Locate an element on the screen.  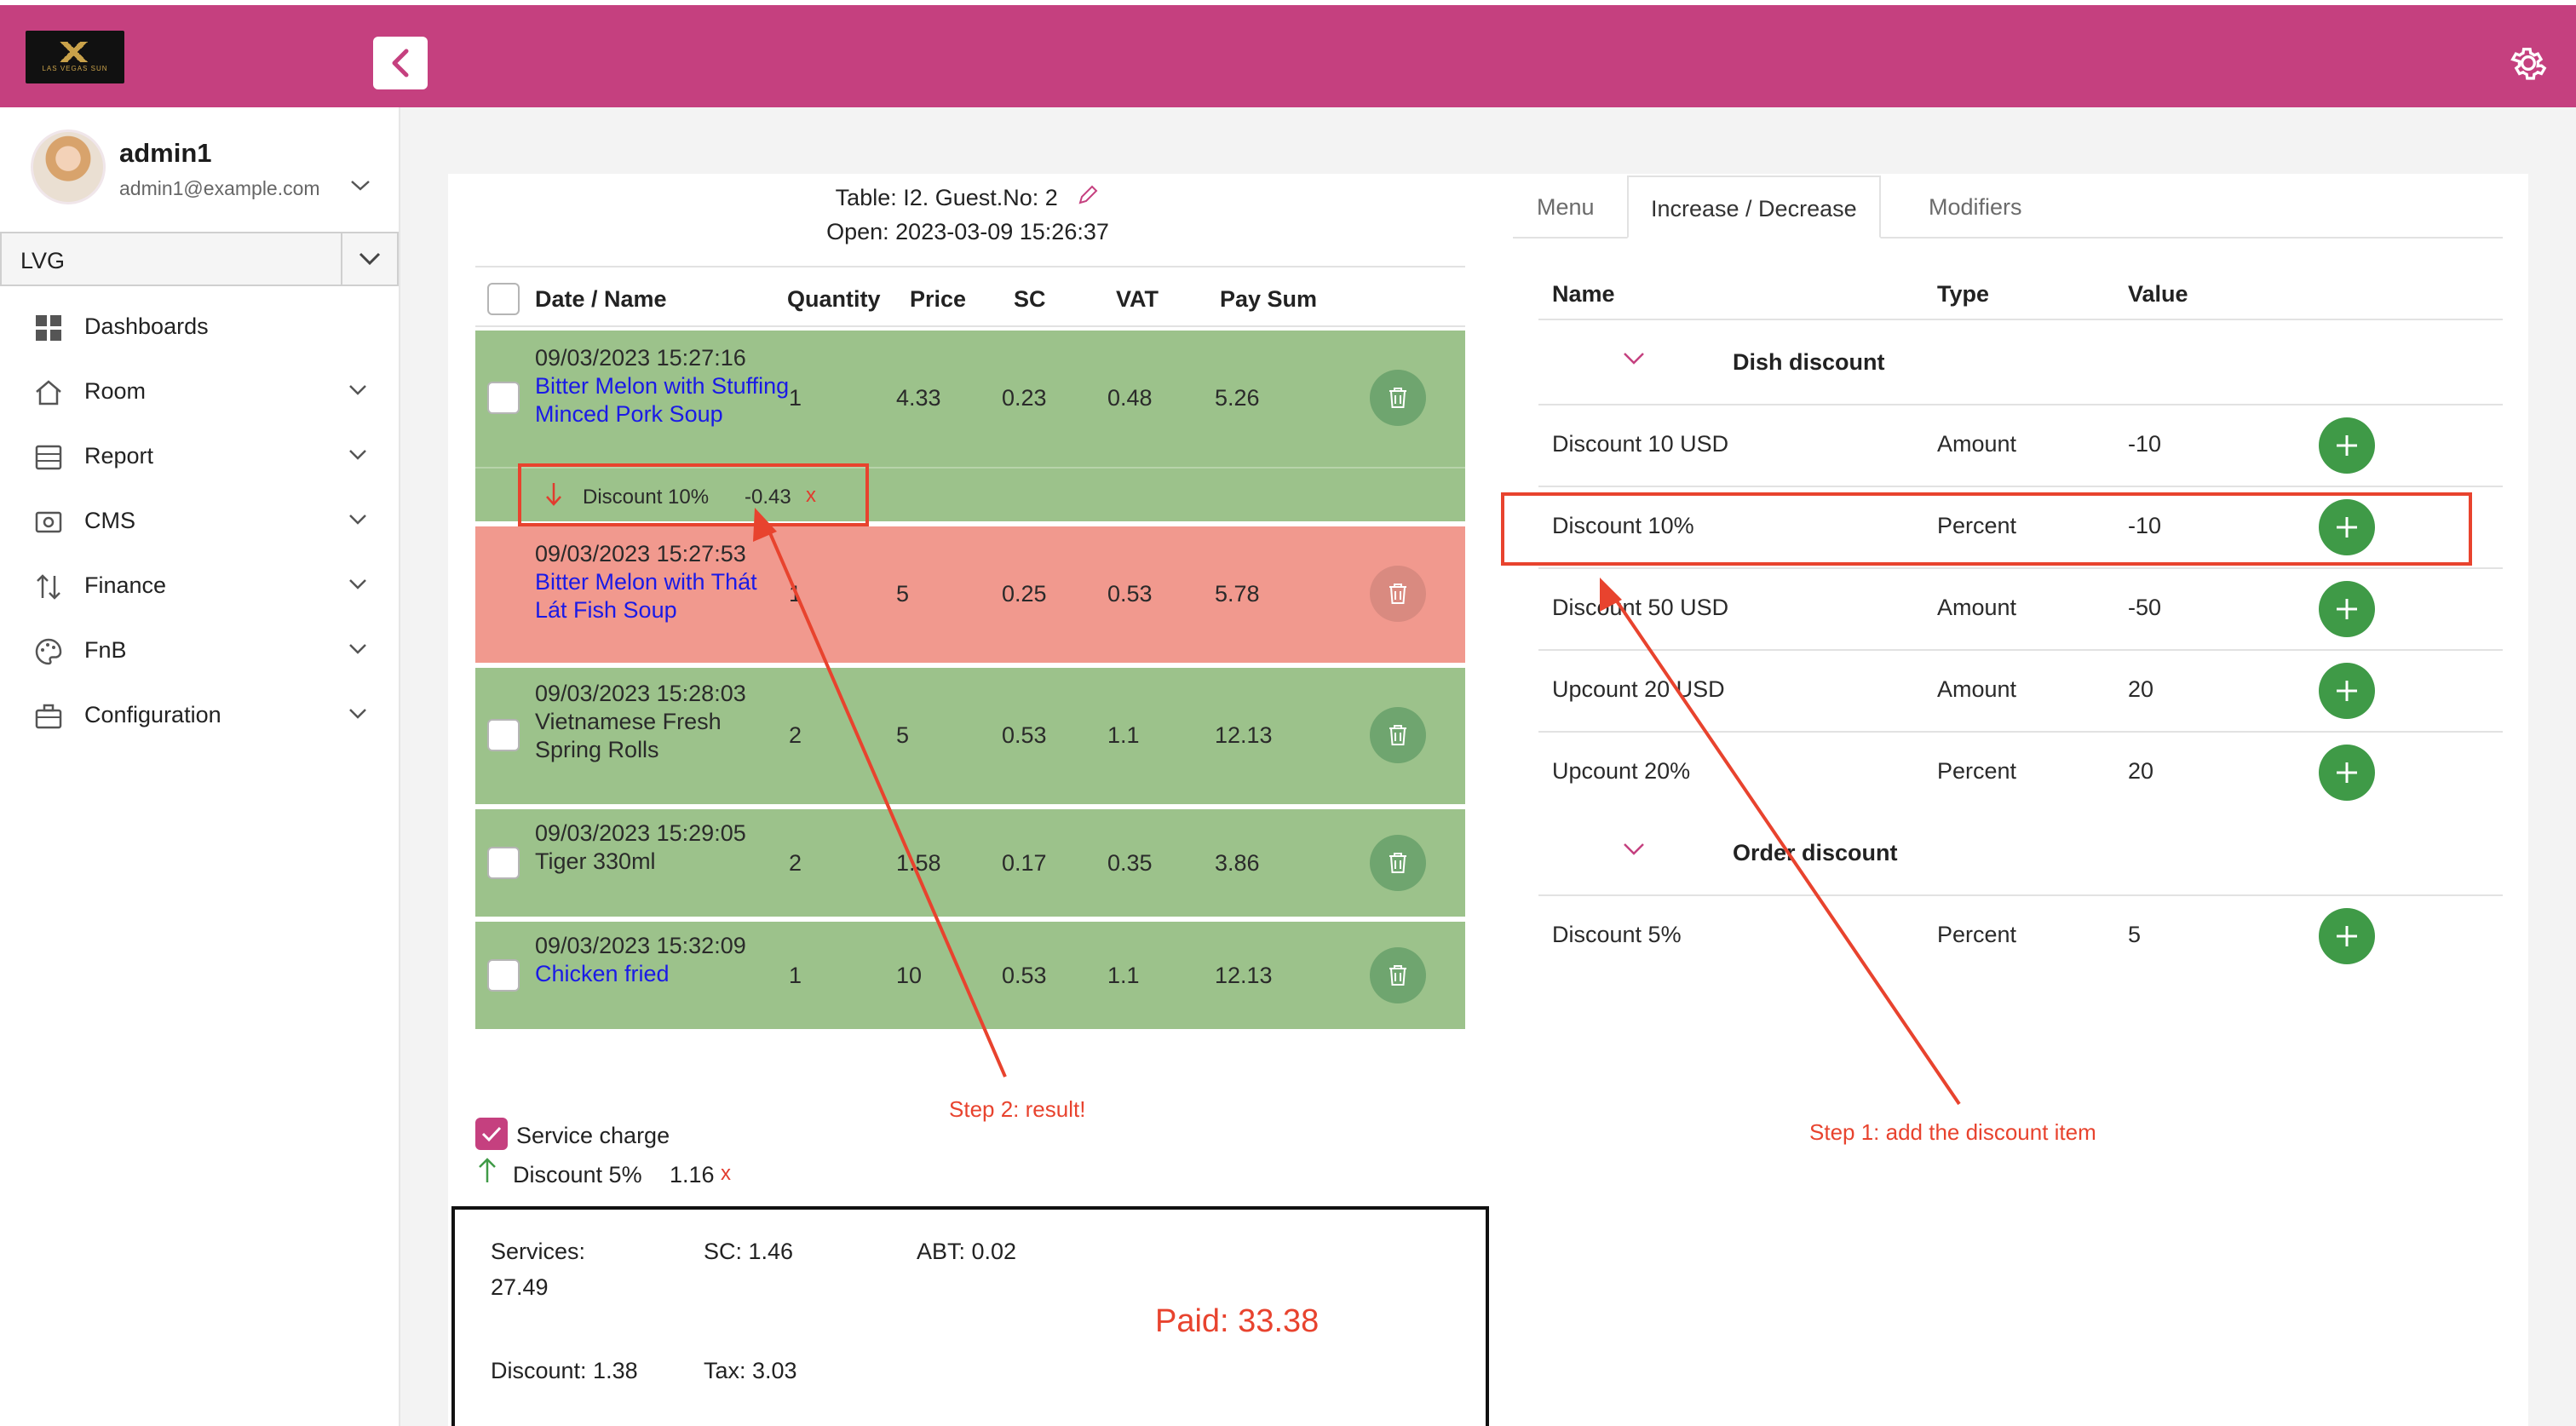
item-date: 09/03/2023 15:32:09 is located at coordinates (640, 946).